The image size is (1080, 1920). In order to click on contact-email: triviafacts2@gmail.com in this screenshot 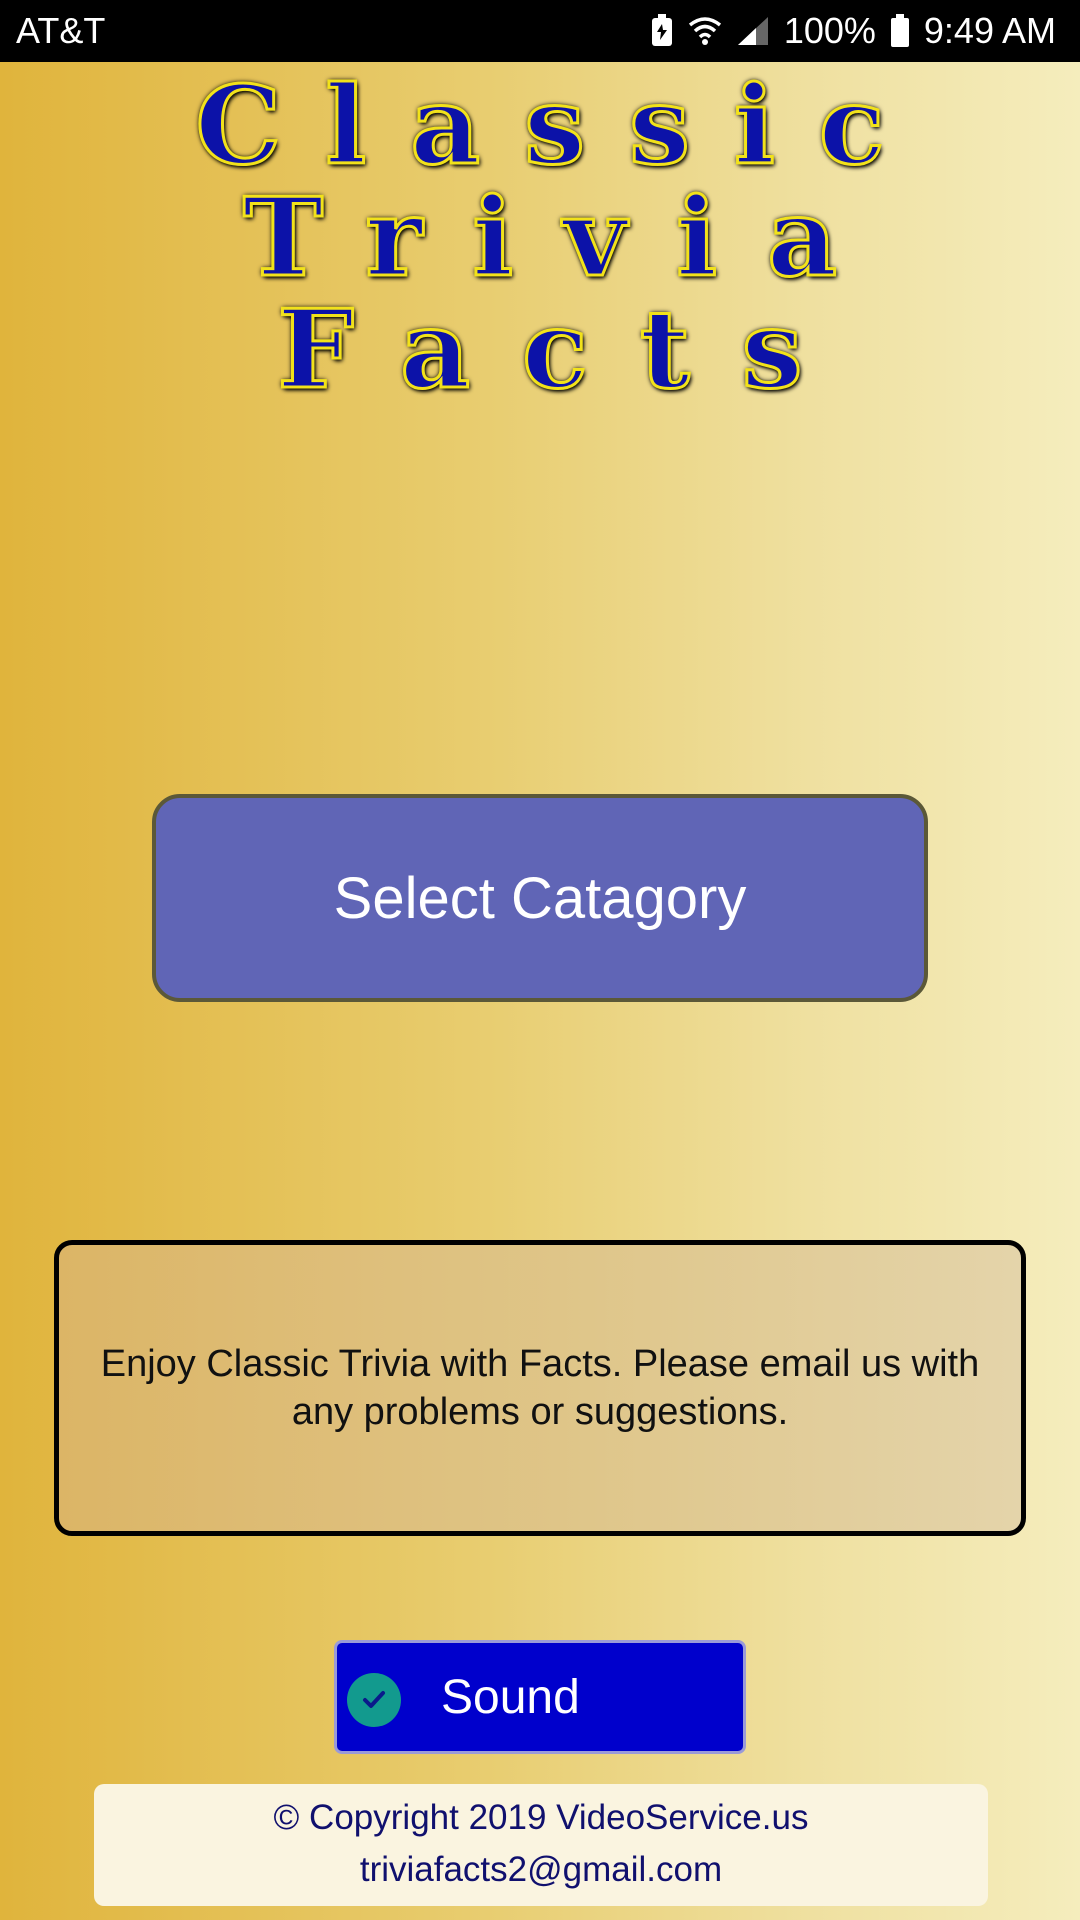, I will do `click(541, 1870)`.